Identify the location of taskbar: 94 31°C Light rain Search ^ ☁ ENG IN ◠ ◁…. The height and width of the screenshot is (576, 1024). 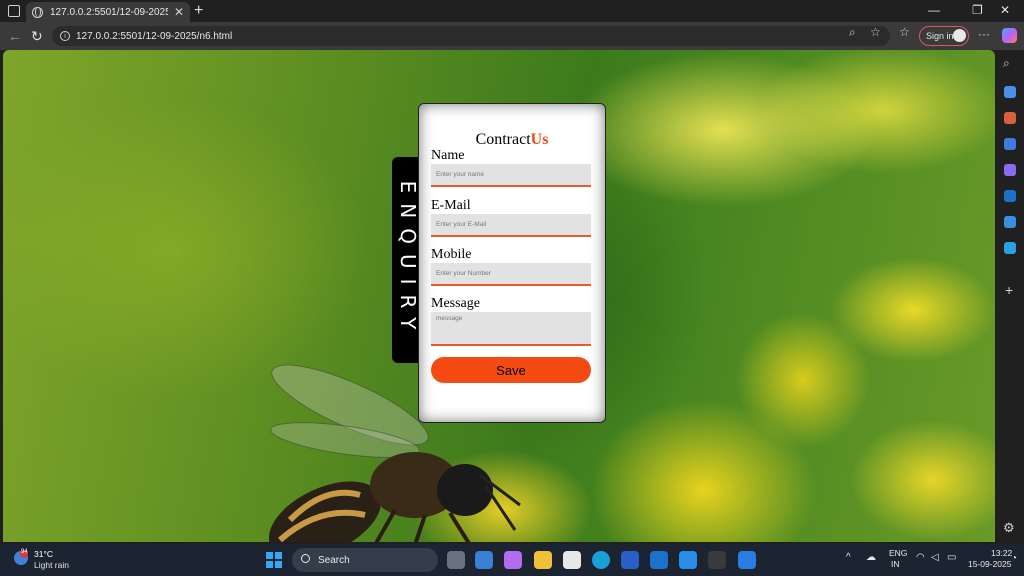
(512, 560).